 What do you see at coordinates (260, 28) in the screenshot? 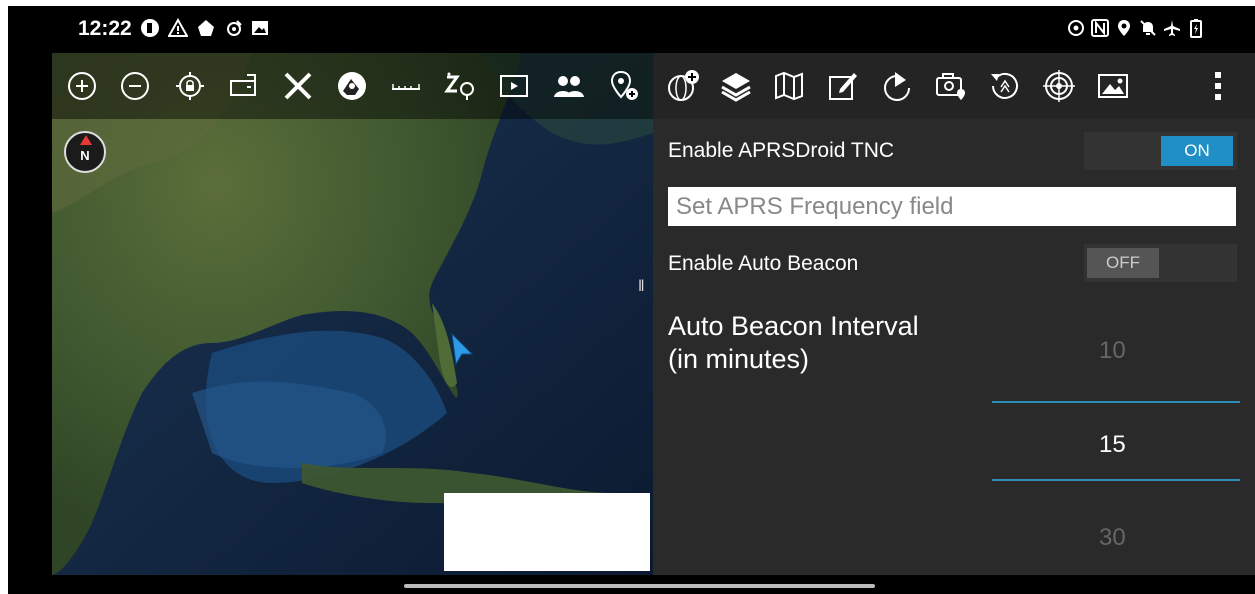
I see `gallery-icon` at bounding box center [260, 28].